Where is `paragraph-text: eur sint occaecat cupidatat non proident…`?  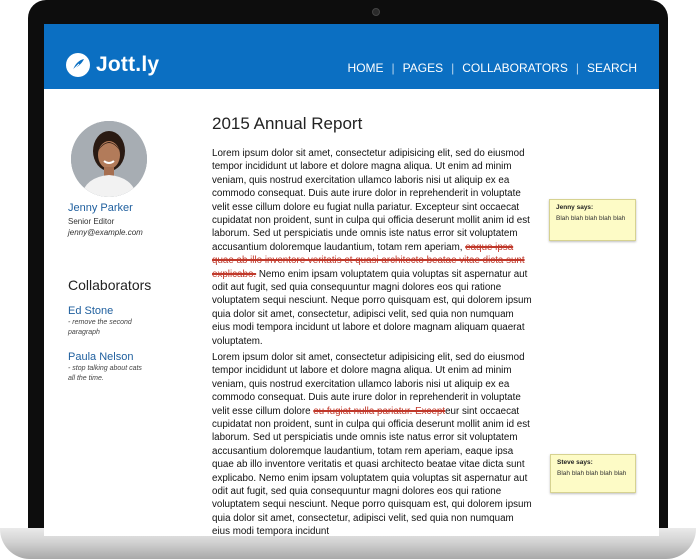
paragraph-text: eur sint occaecat cupidatat non proident… is located at coordinates (372, 470).